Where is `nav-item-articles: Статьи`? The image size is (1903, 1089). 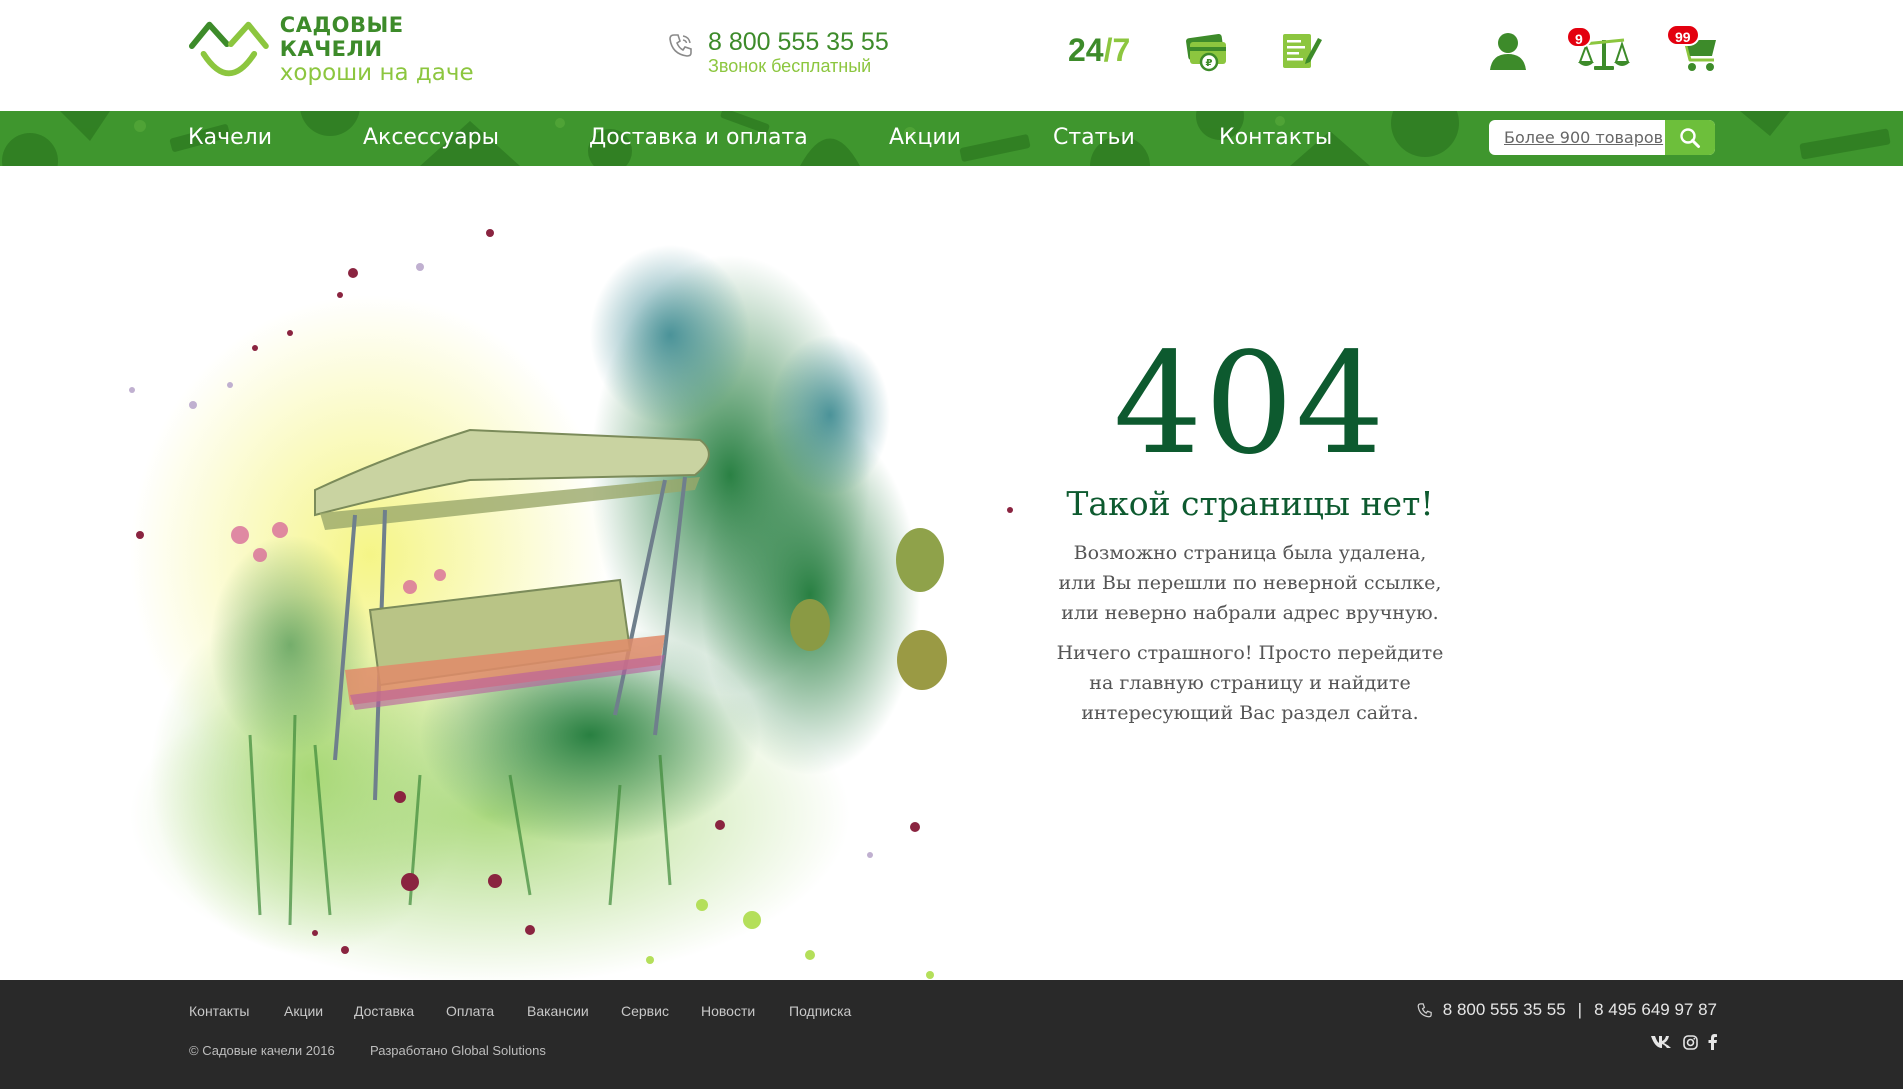
nav-item-articles: Статьи is located at coordinates (1094, 138).